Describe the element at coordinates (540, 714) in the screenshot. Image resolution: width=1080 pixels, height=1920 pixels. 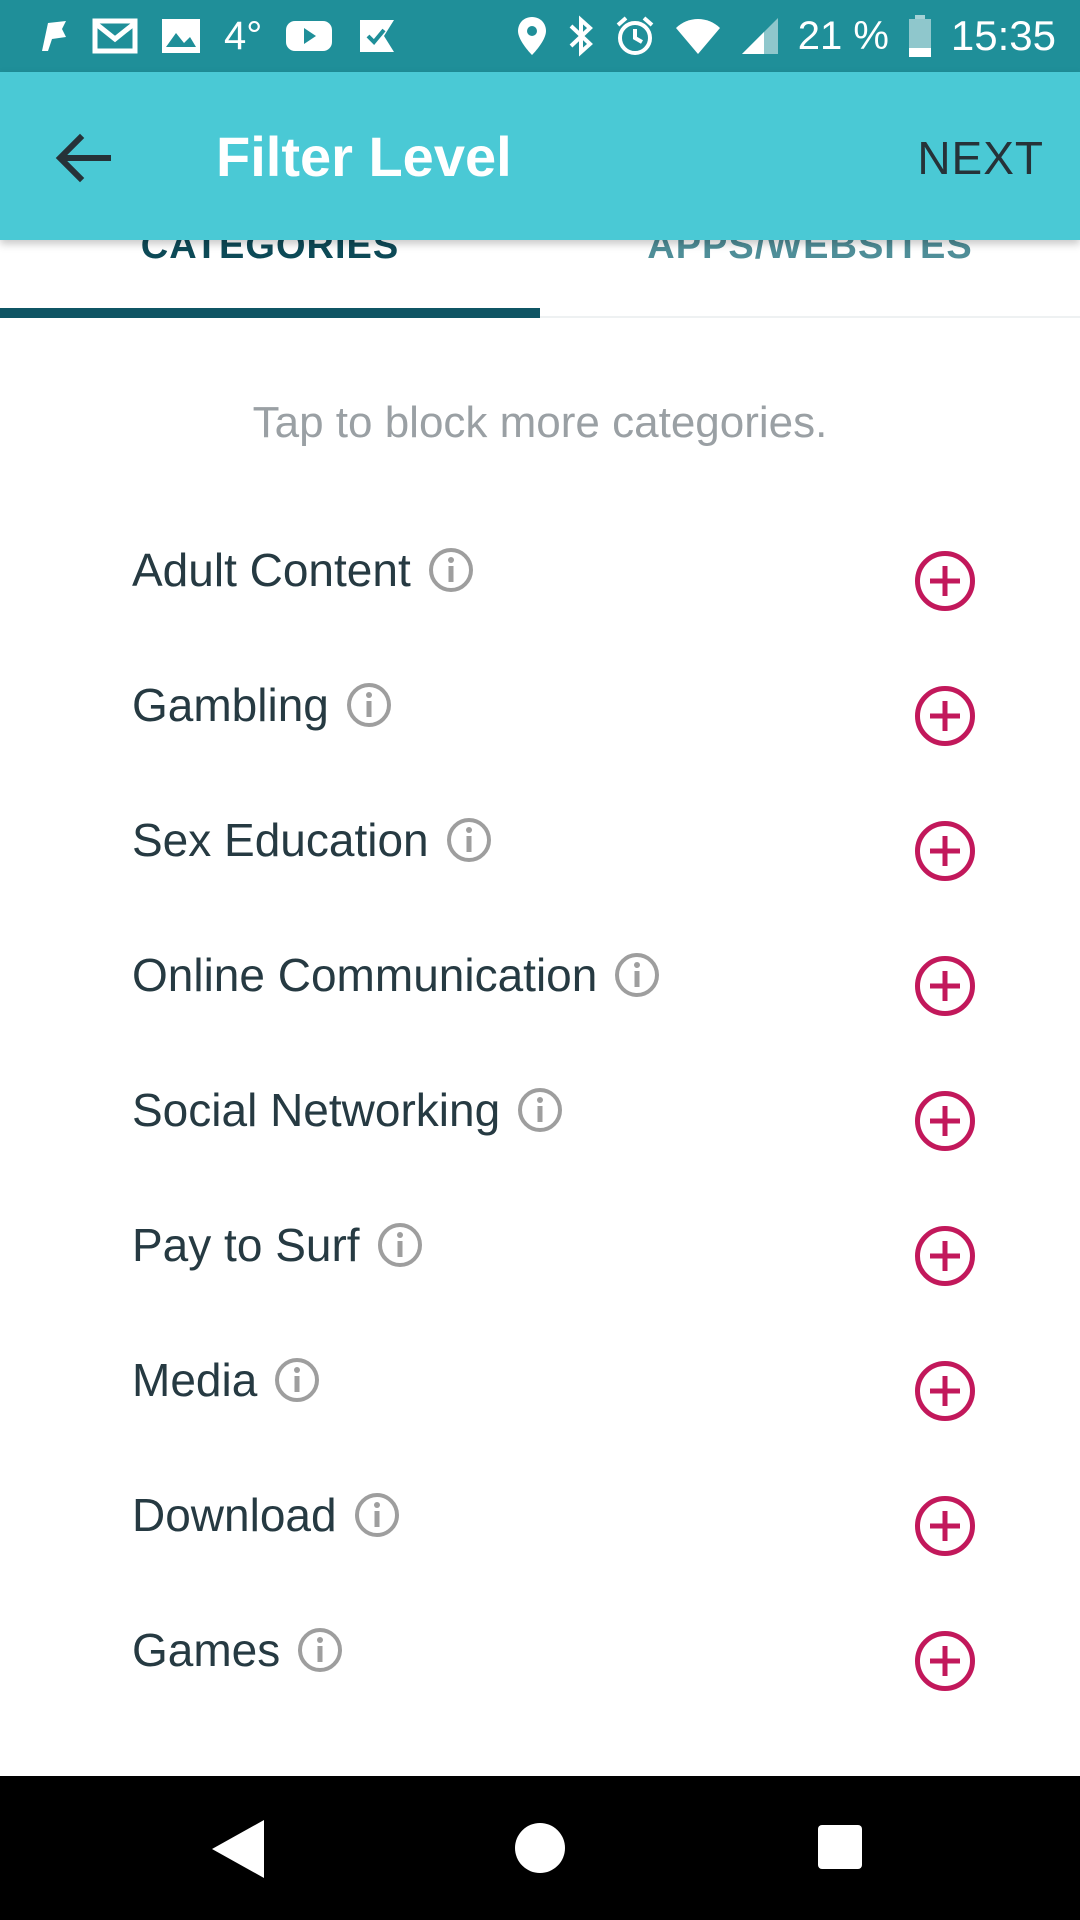
I see `category-row: Gambling` at that location.